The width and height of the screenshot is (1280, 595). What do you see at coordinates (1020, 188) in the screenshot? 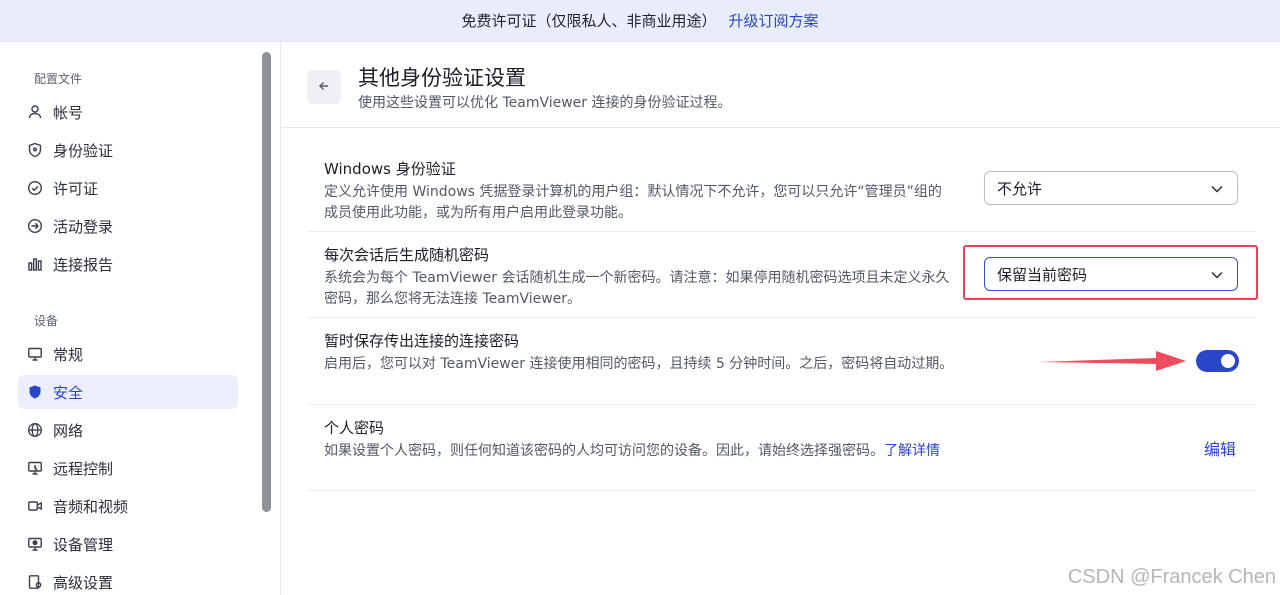
I see `dropdown-value: 不允许` at bounding box center [1020, 188].